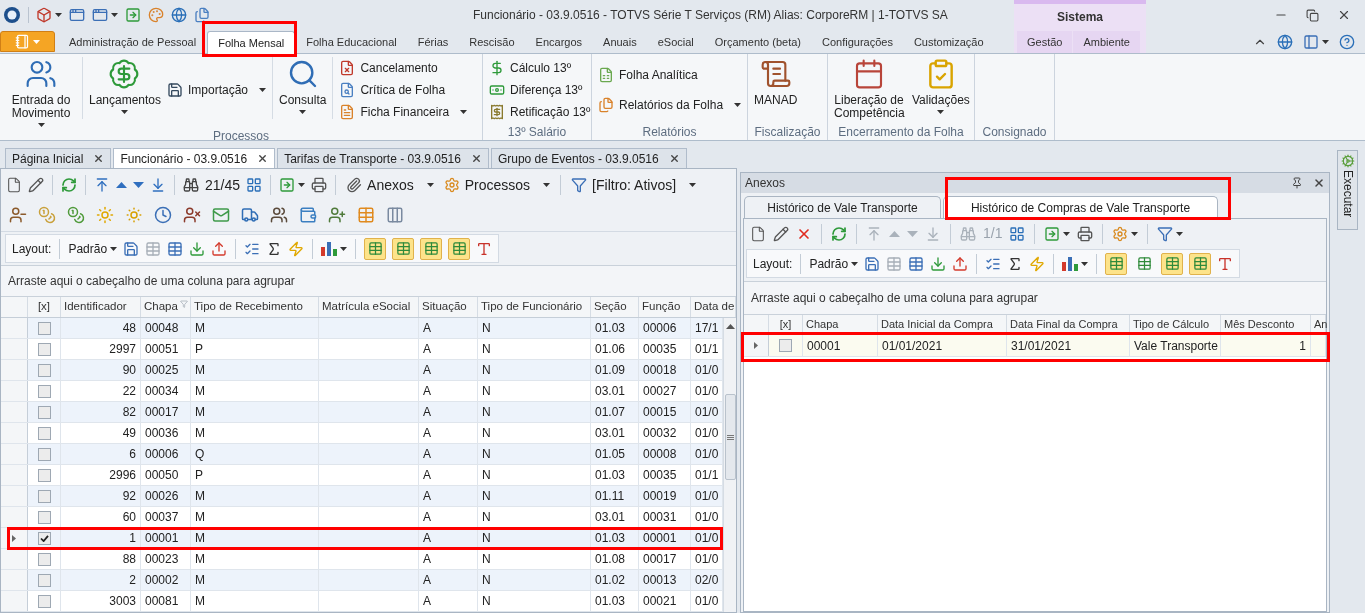 The width and height of the screenshot is (1365, 613). What do you see at coordinates (1347, 41) in the screenshot?
I see `help-icon` at bounding box center [1347, 41].